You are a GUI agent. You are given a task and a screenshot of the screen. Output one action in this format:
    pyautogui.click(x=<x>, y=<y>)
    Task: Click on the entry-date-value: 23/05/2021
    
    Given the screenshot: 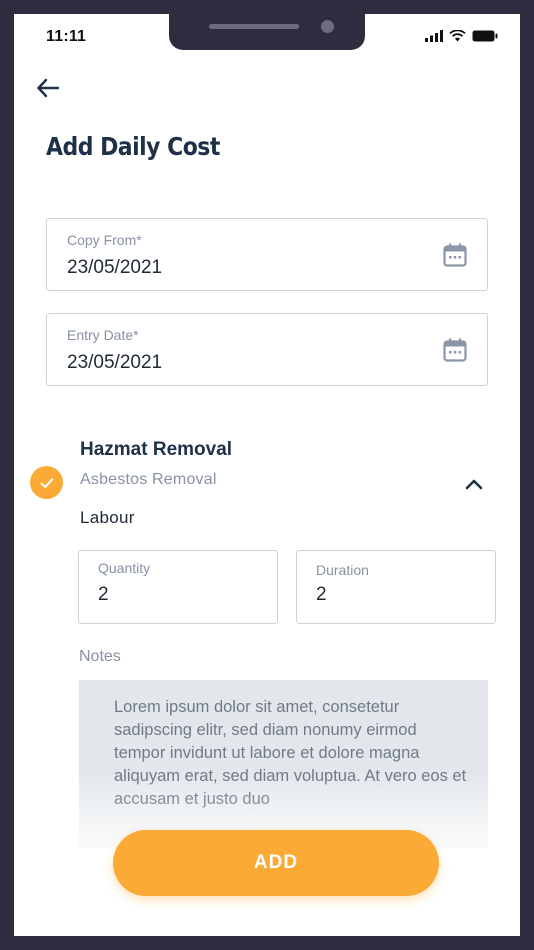 What is the action you would take?
    pyautogui.click(x=115, y=362)
    